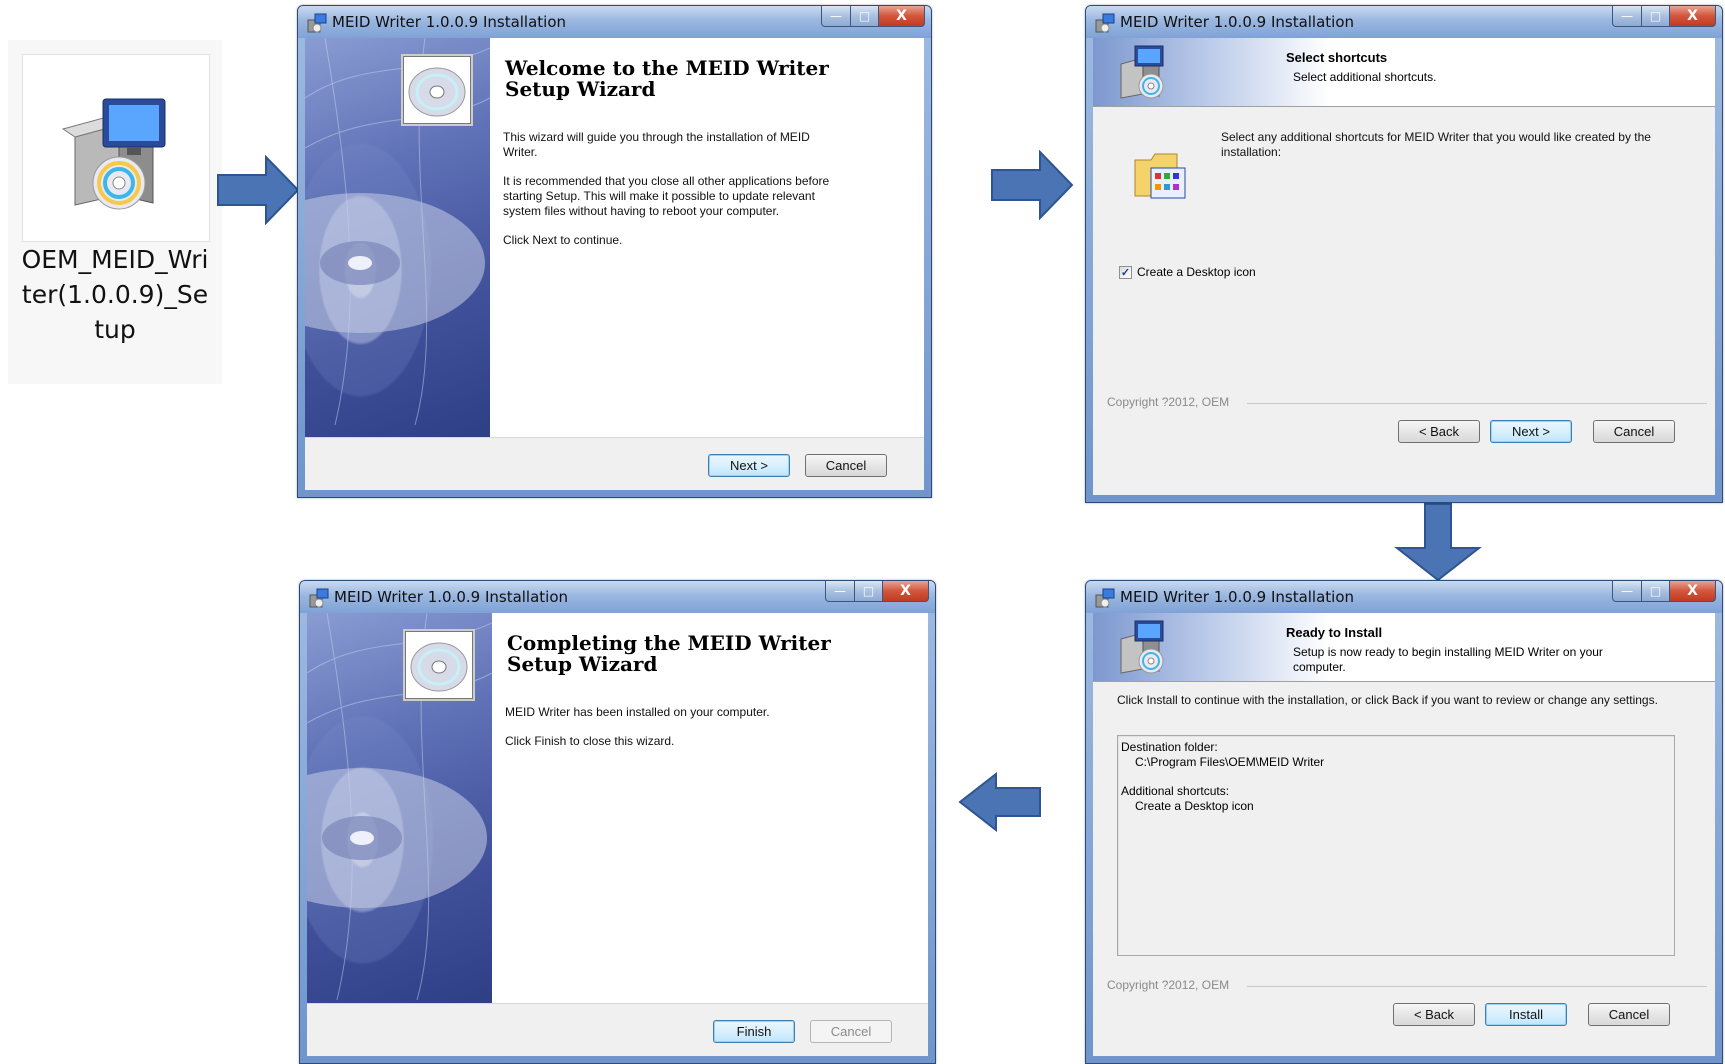  I want to click on wizard-heading: Completing the MEID Writer Setup Wizard, so click(669, 653).